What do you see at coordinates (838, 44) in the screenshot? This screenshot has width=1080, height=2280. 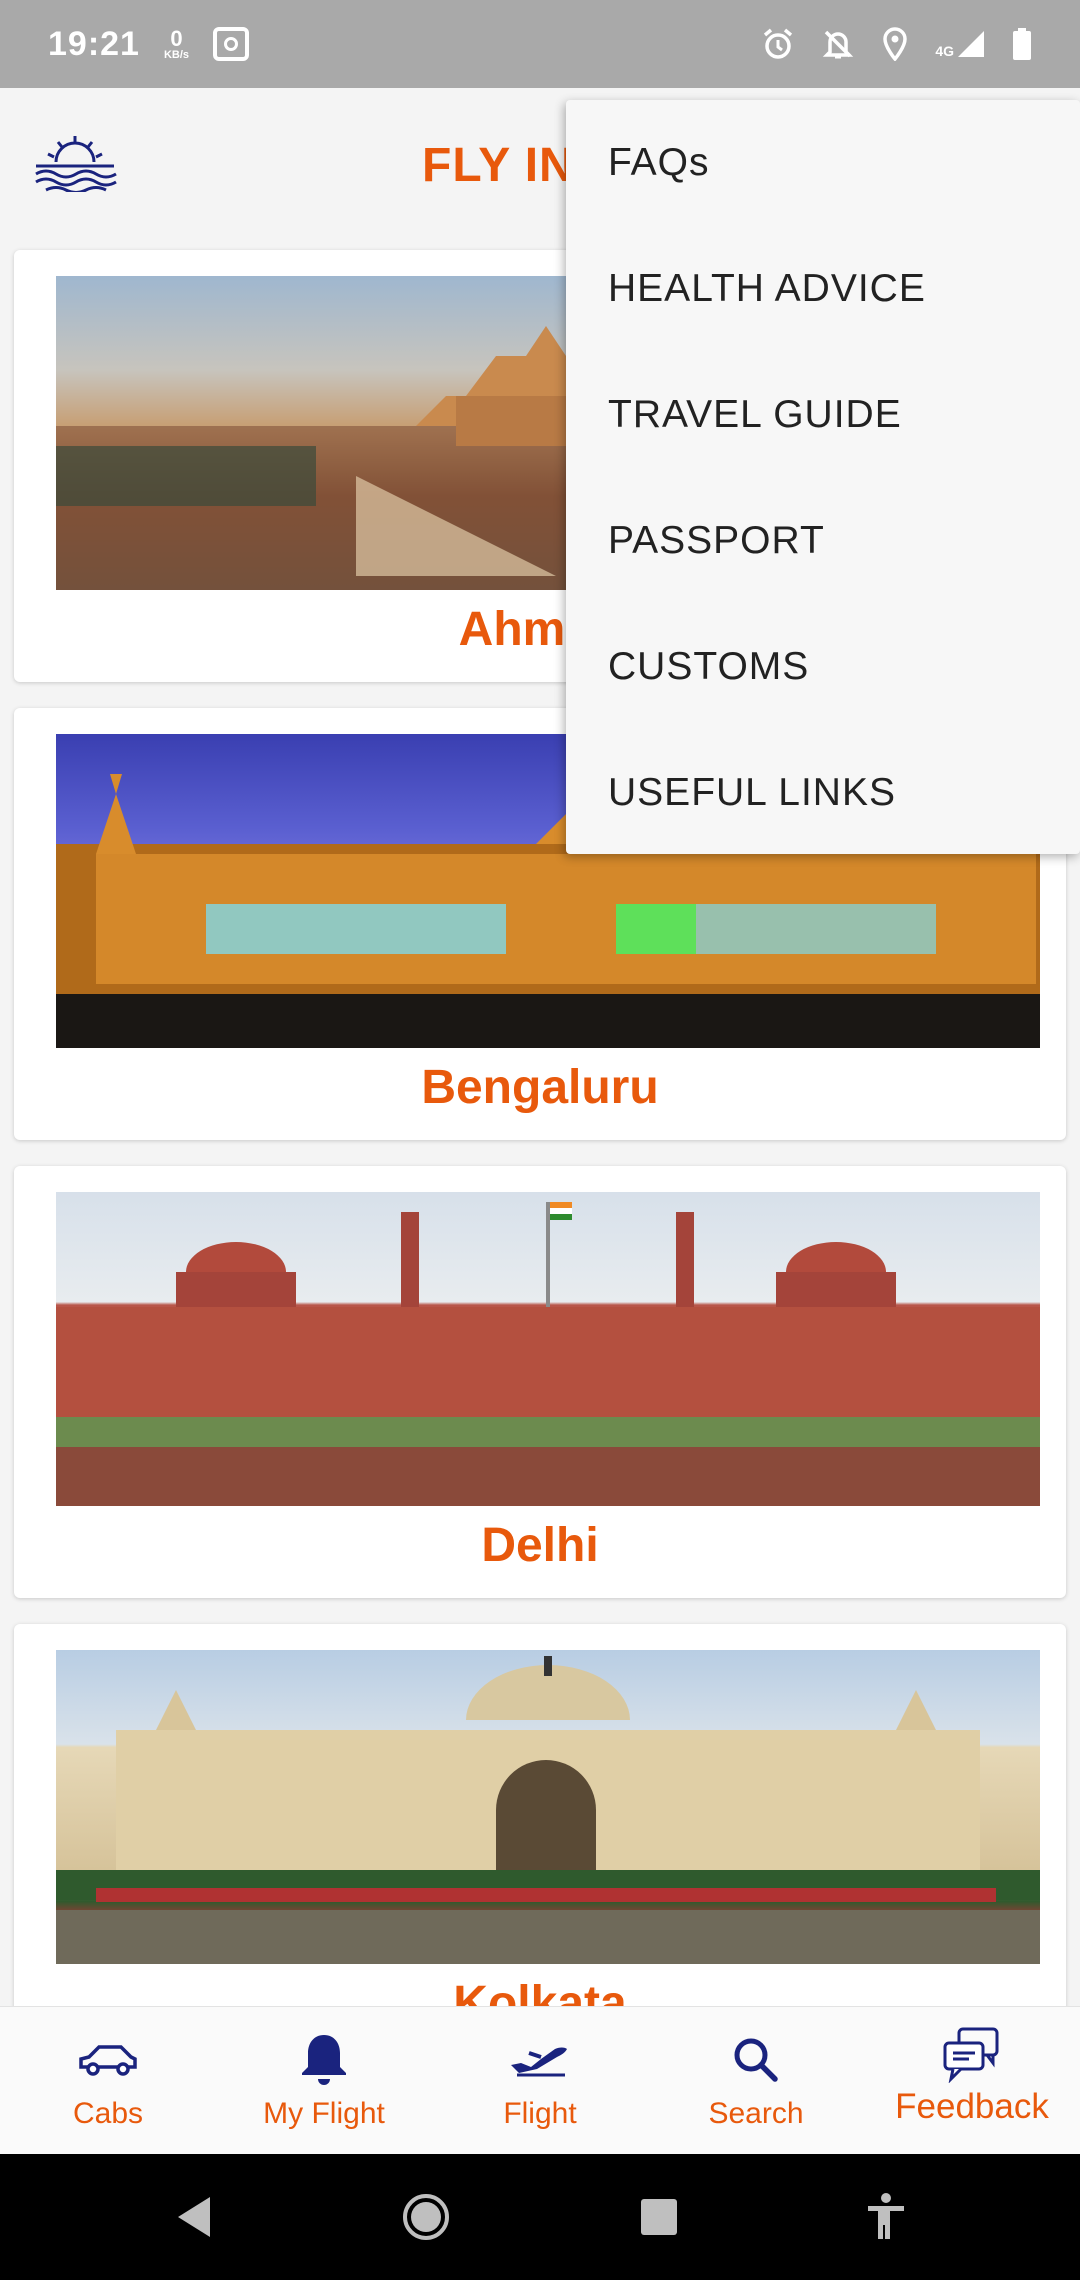 I see `notifications-off-icon` at bounding box center [838, 44].